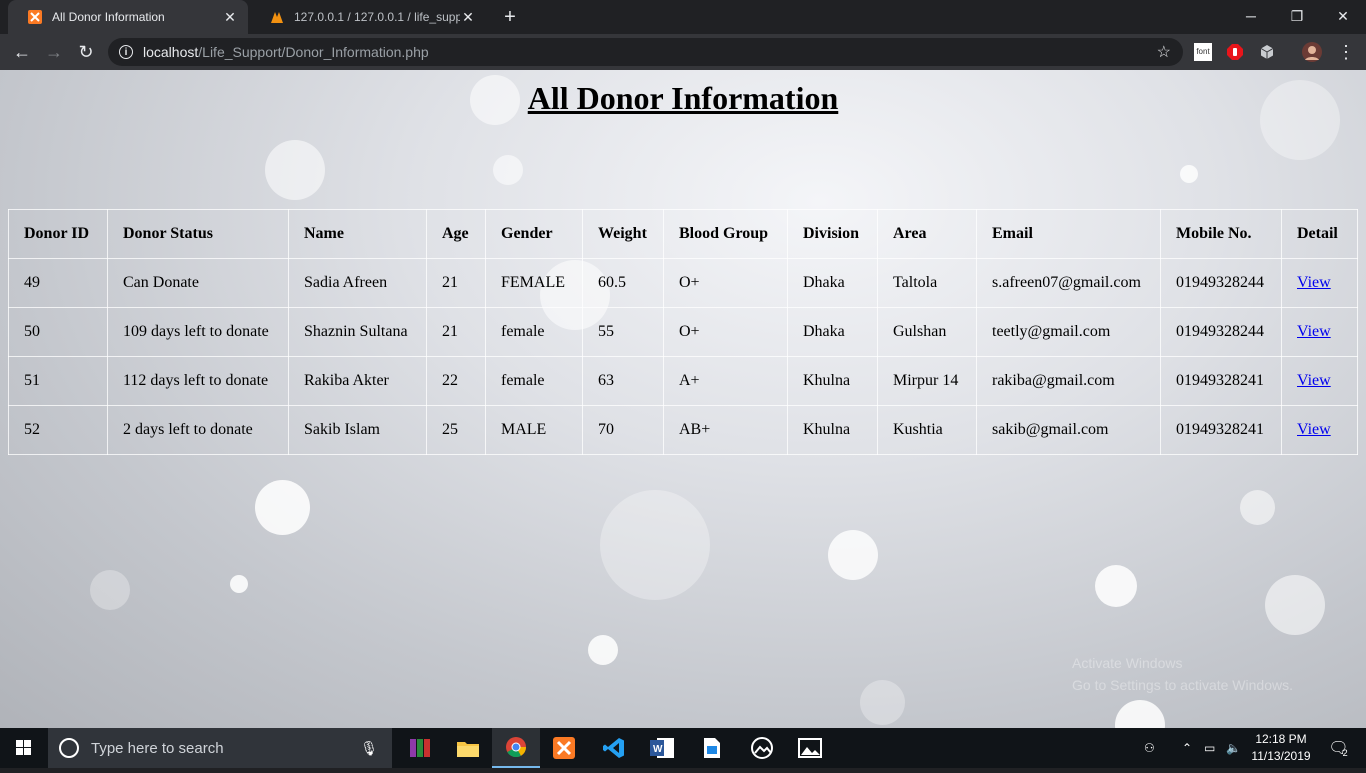  I want to click on column-header: Weight, so click(623, 234).